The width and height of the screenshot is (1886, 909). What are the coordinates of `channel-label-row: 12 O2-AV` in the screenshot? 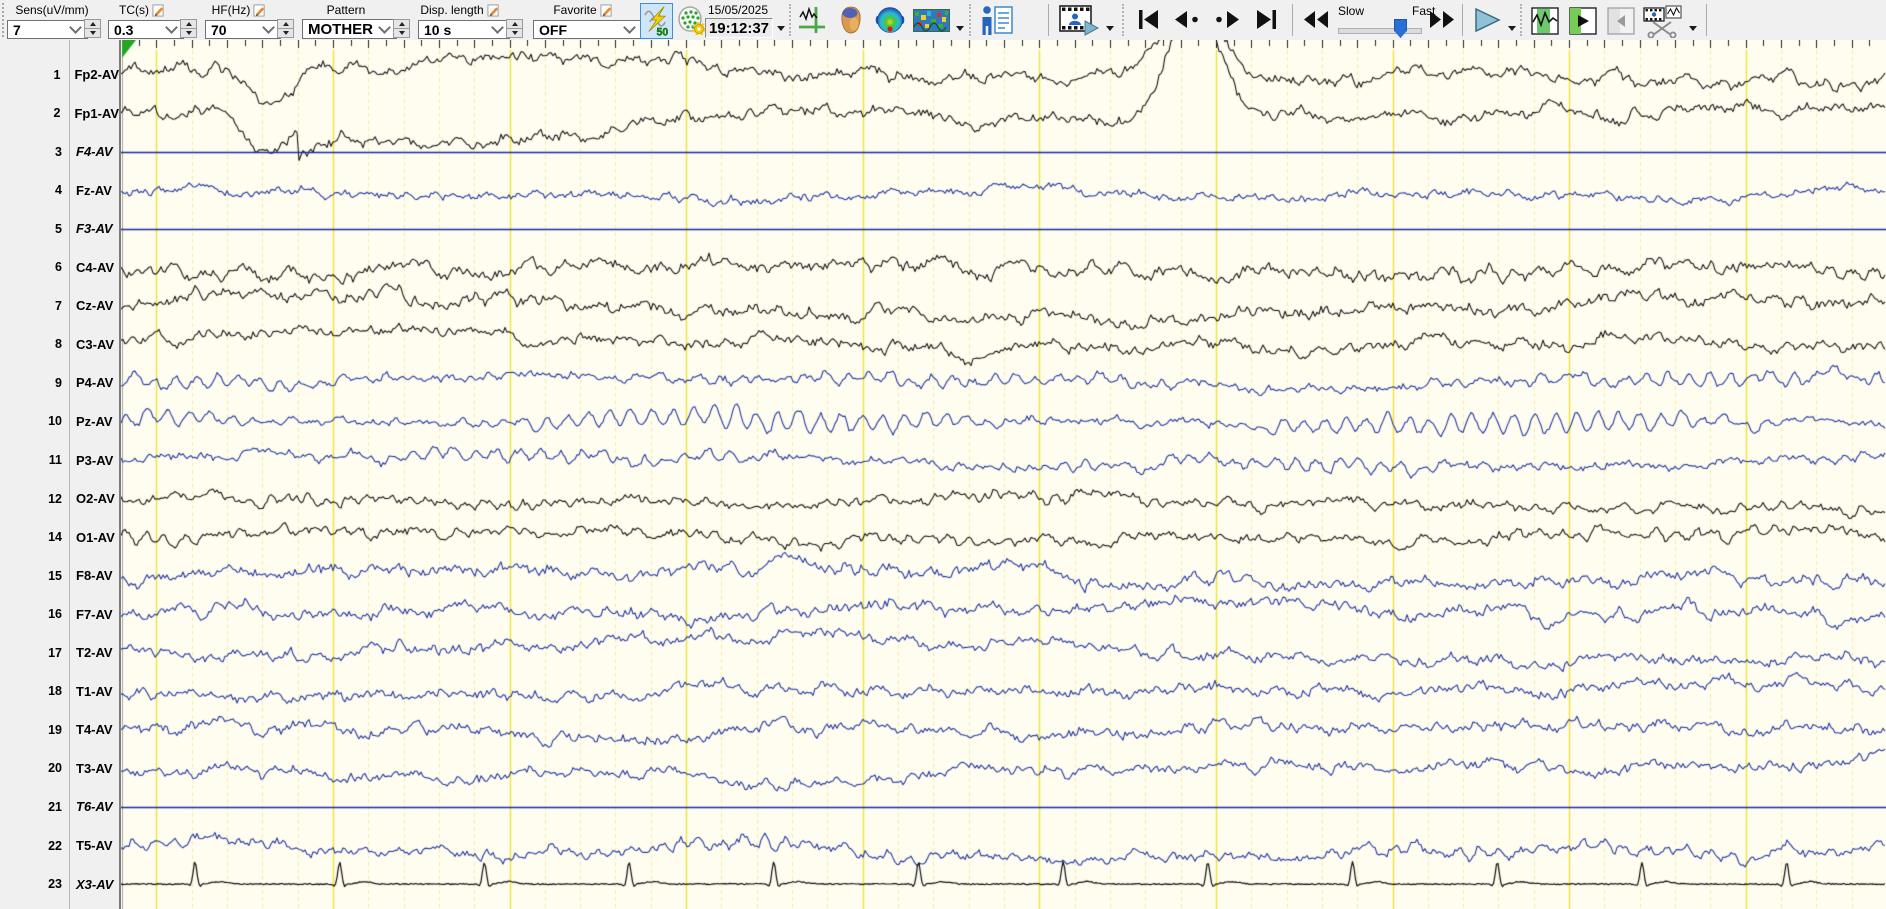 It's located at (59, 499).